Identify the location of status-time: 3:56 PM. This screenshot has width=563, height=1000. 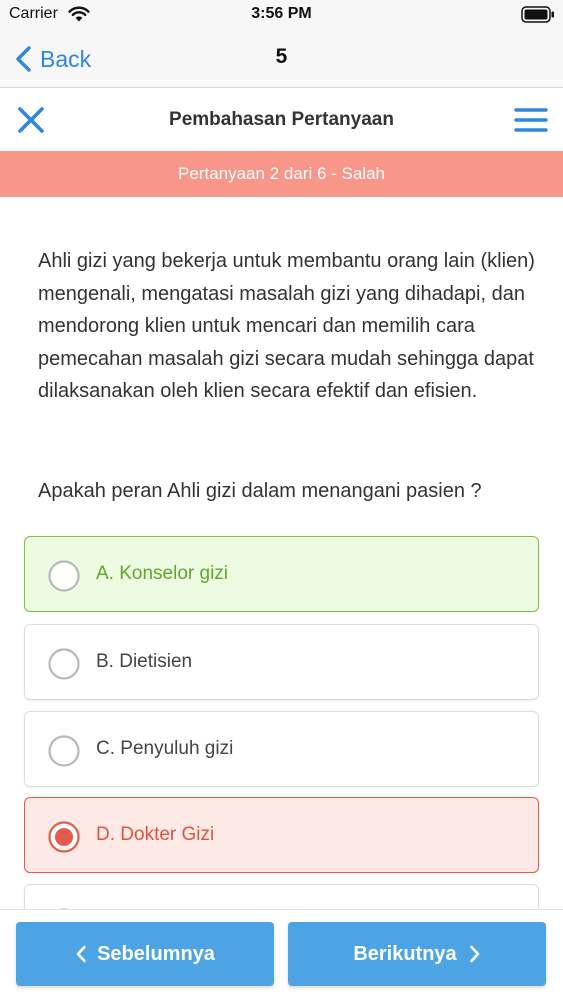
(281, 13).